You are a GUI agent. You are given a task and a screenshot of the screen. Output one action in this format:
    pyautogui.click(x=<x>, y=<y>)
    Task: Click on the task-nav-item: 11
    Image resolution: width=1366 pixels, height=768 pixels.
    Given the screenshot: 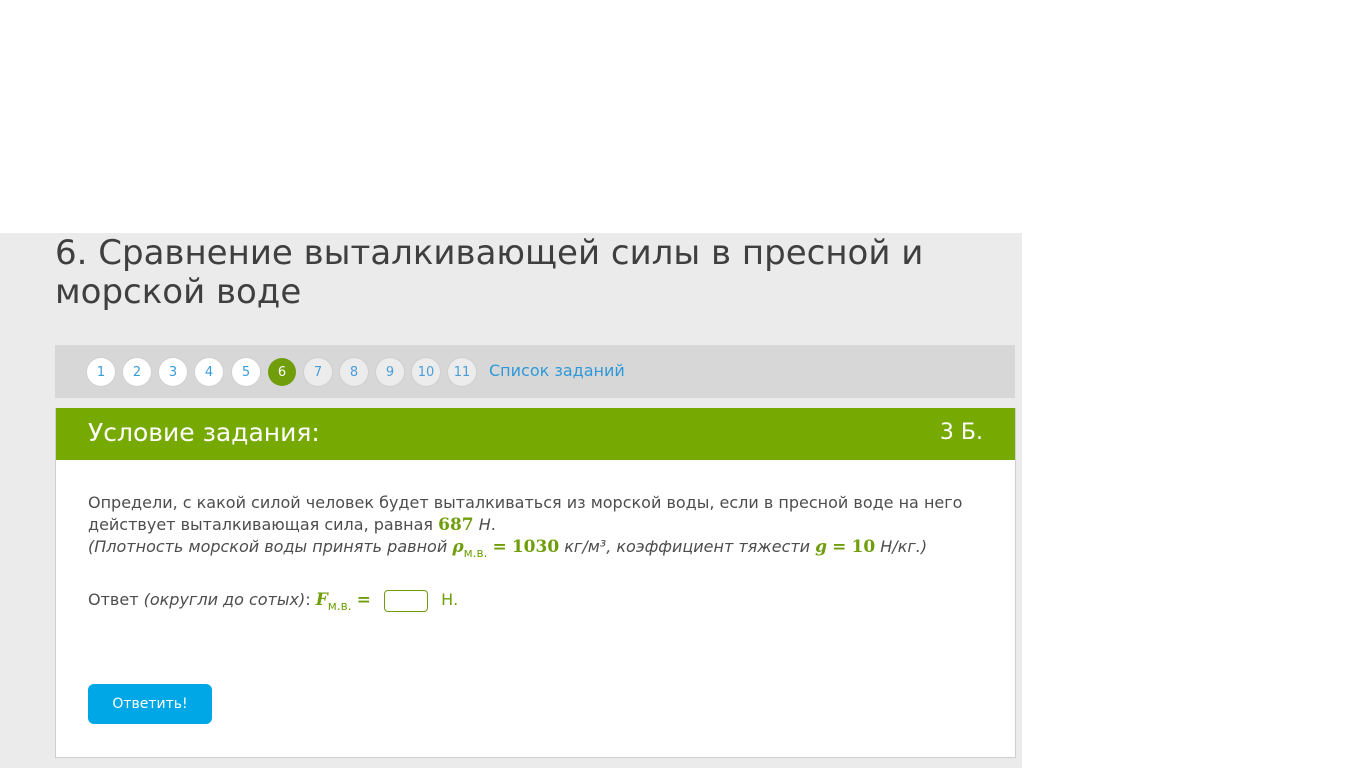 What is the action you would take?
    pyautogui.click(x=462, y=372)
    